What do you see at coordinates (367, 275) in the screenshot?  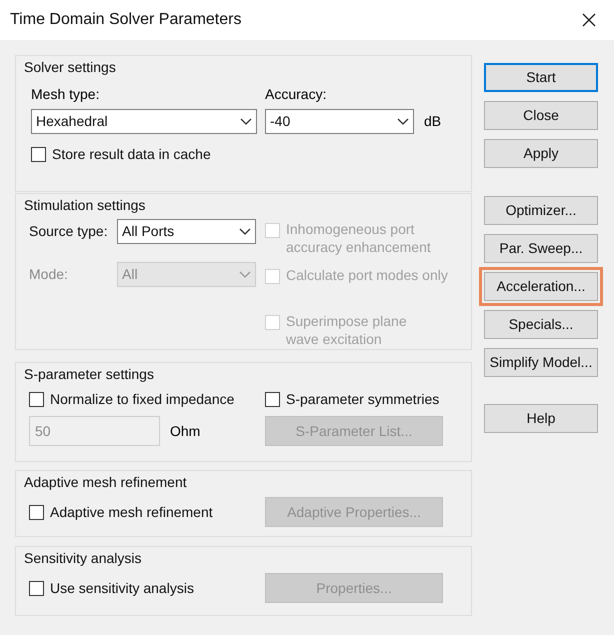 I see `checkbox-label: Calculate port modes only` at bounding box center [367, 275].